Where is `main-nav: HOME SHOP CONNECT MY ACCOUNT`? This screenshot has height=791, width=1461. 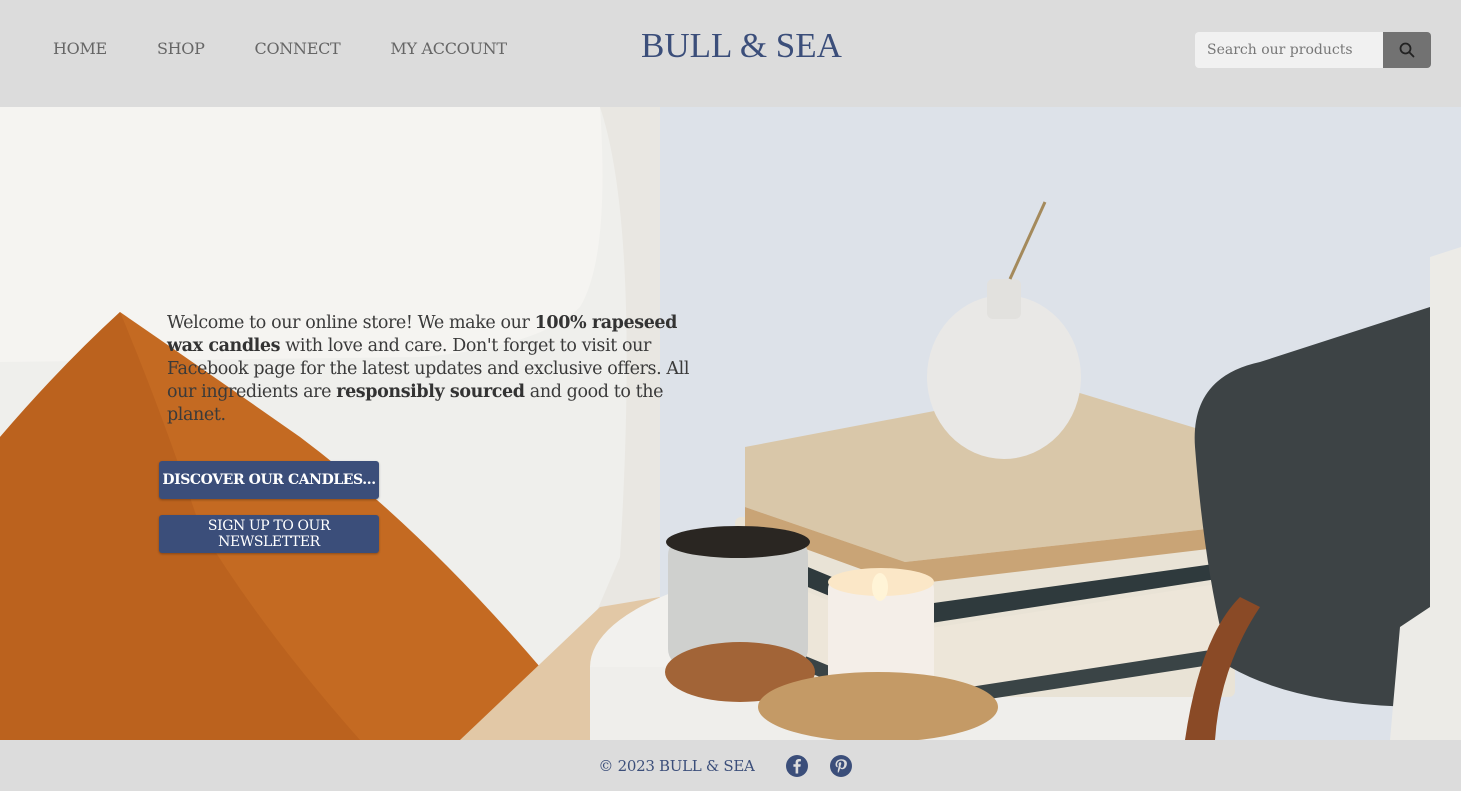
main-nav: HOME SHOP CONNECT MY ACCOUNT is located at coordinates (305, 48).